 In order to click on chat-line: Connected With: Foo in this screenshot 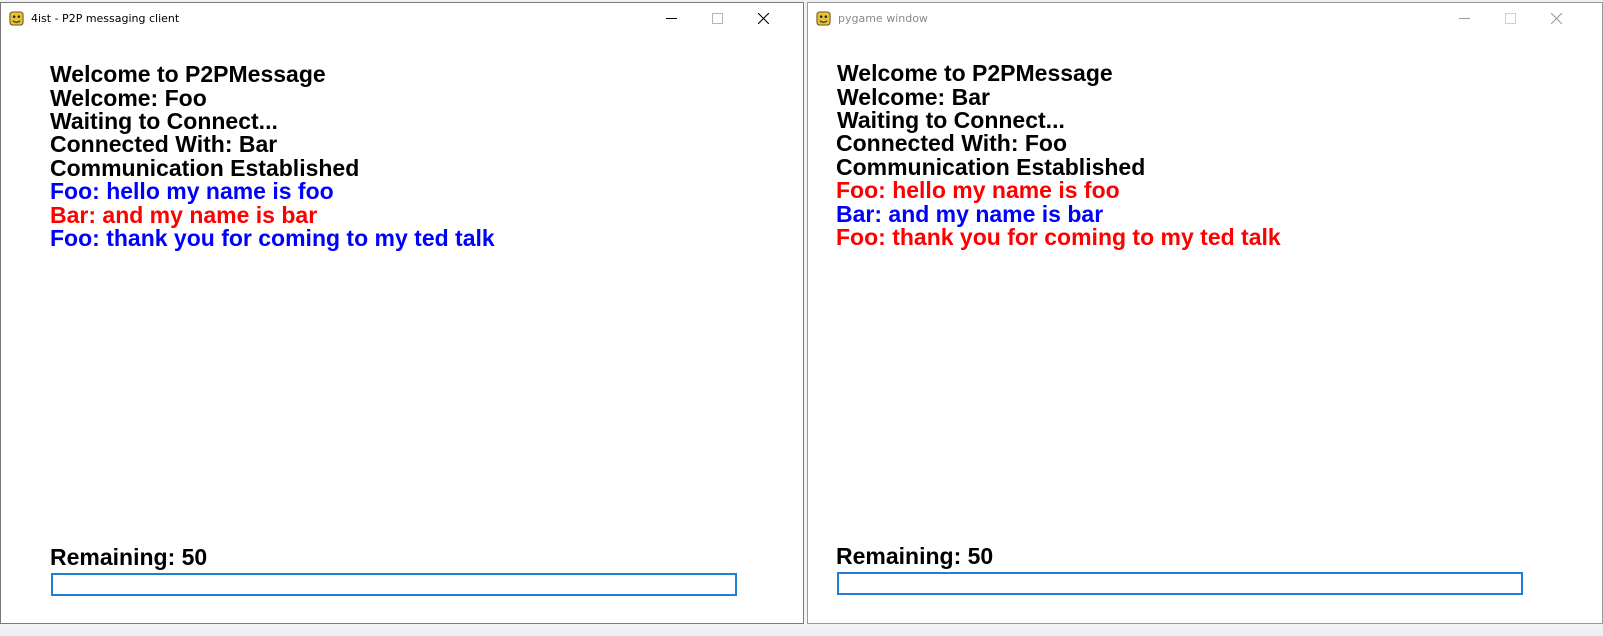, I will do `click(952, 143)`.